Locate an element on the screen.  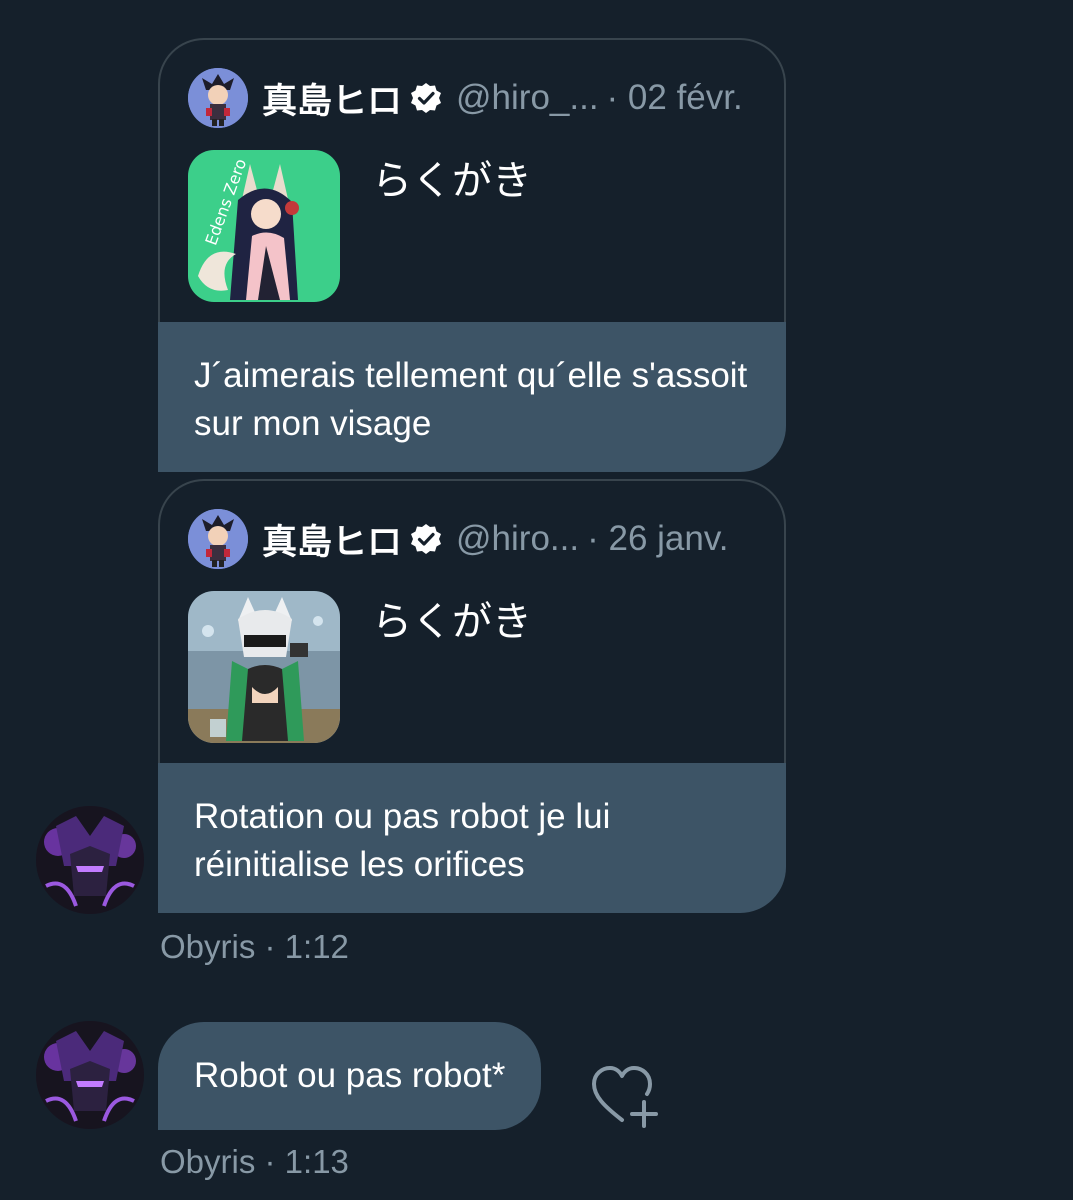
quoted-tweet-date: · 02 févr. is located at coordinates (674, 97).